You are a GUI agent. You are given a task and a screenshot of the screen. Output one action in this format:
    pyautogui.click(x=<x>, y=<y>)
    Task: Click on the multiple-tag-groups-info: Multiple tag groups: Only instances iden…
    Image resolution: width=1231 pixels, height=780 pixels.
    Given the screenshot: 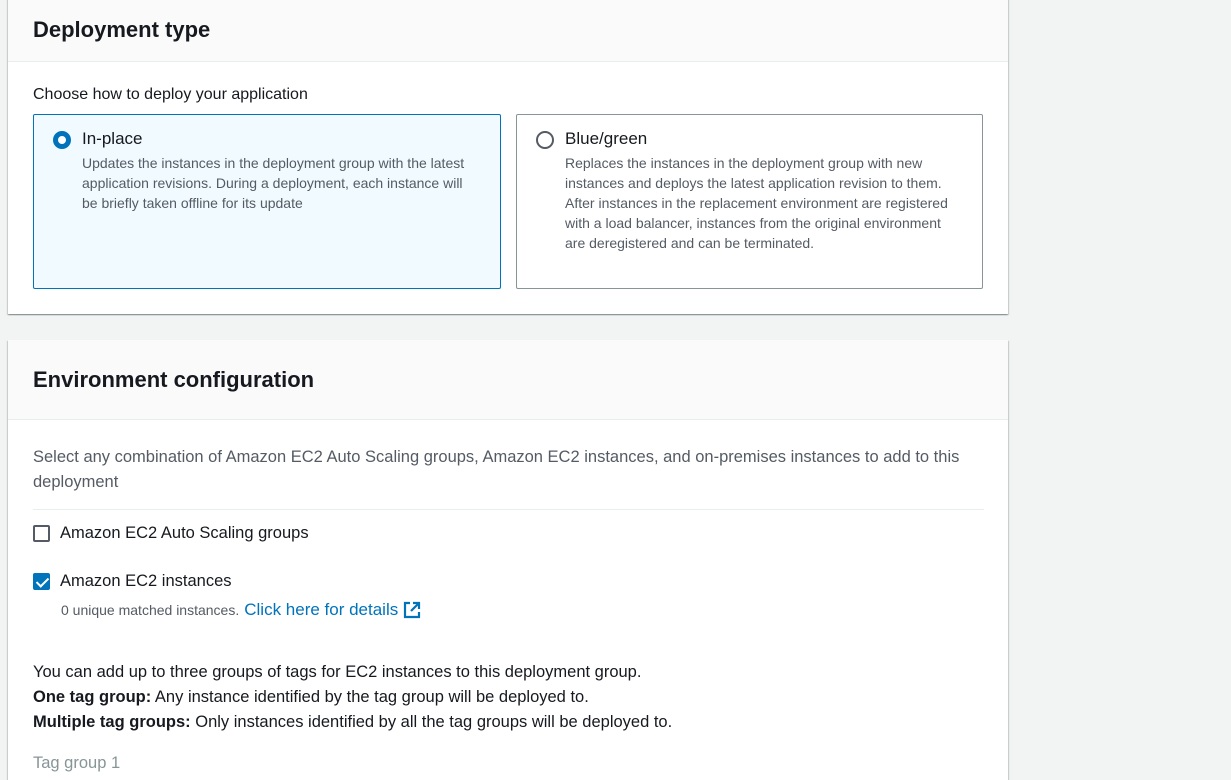 What is the action you would take?
    pyautogui.click(x=352, y=722)
    